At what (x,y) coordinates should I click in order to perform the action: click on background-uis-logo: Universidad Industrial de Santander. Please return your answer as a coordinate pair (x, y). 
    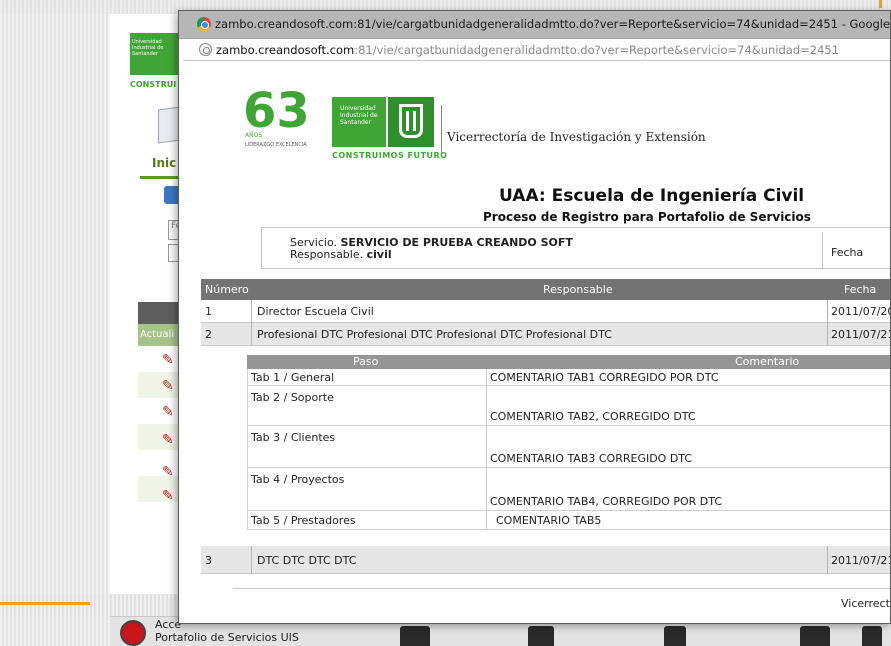
    Looking at the image, I should click on (155, 54).